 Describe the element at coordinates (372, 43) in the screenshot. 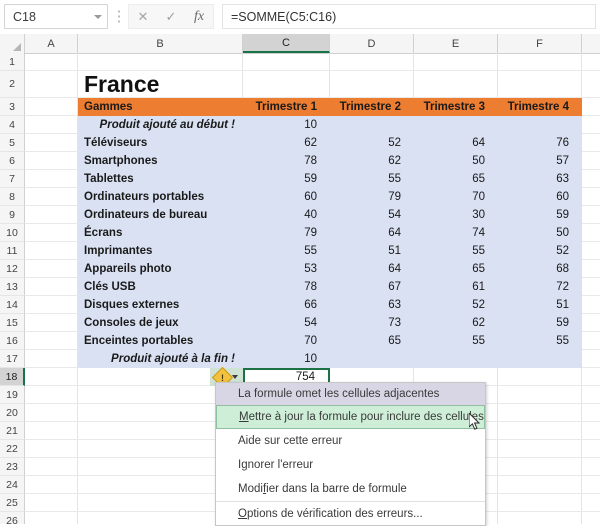

I see `column-header-d: D` at that location.